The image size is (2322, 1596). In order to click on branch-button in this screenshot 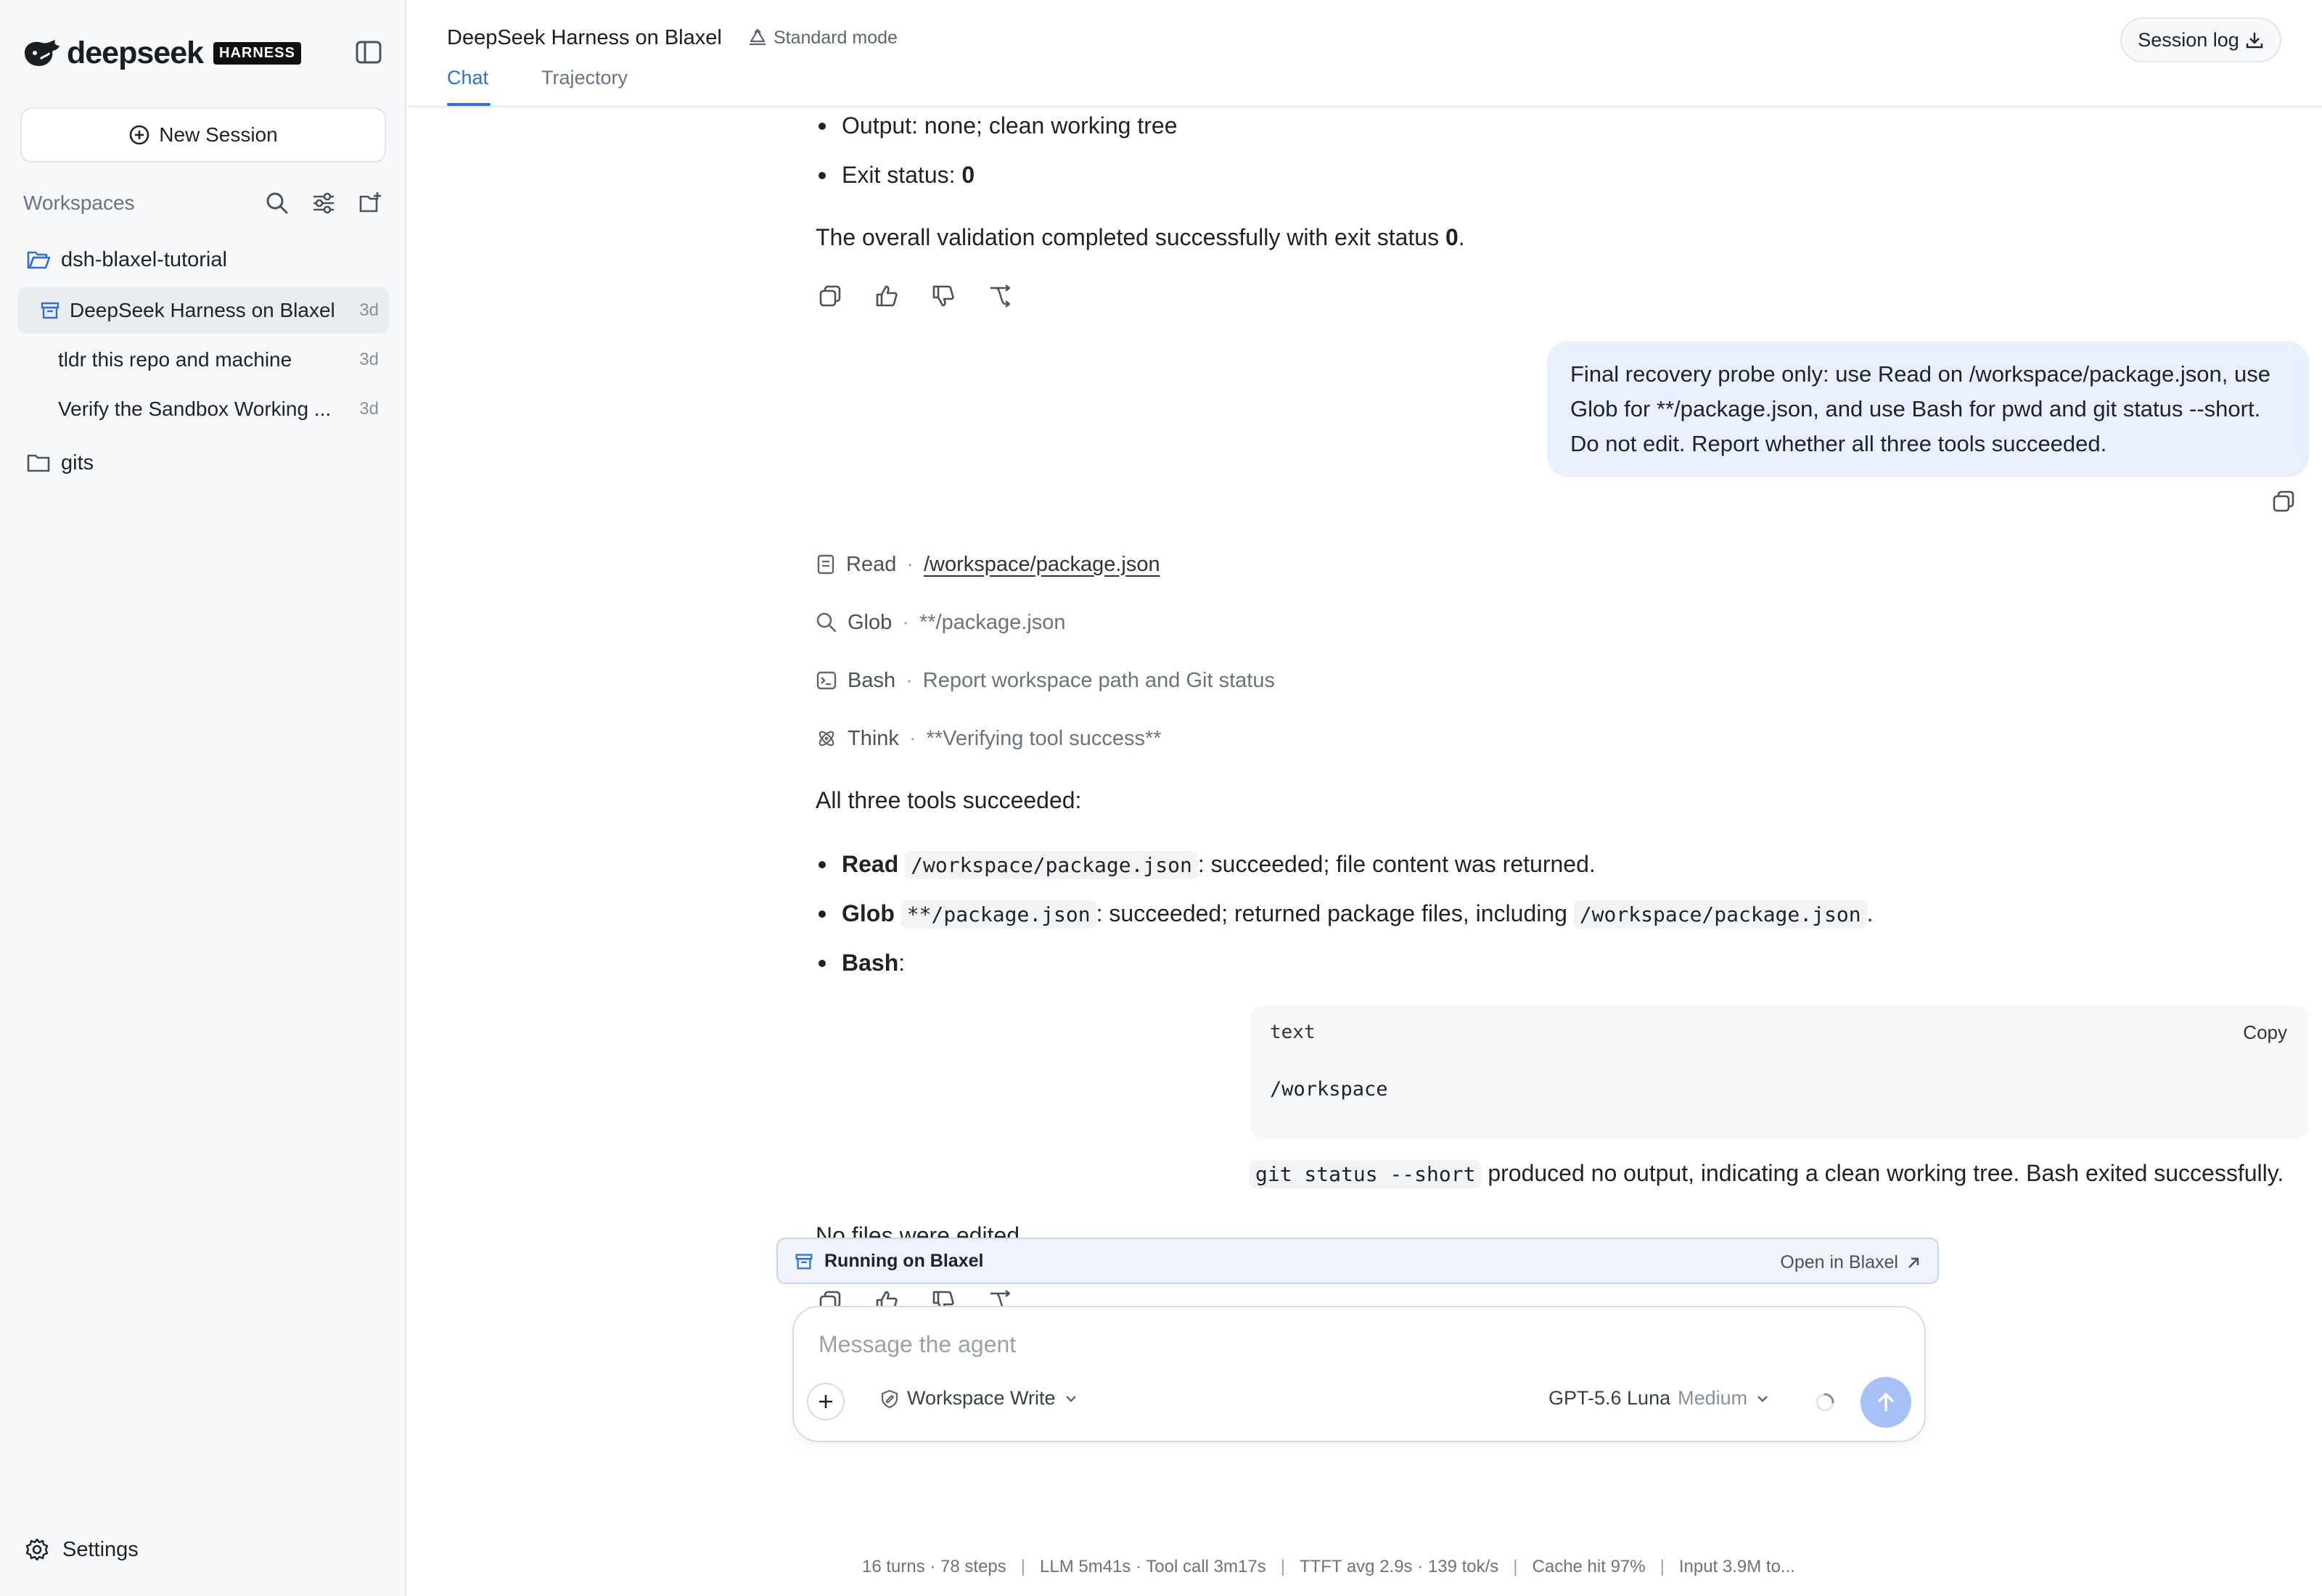, I will do `click(1000, 295)`.